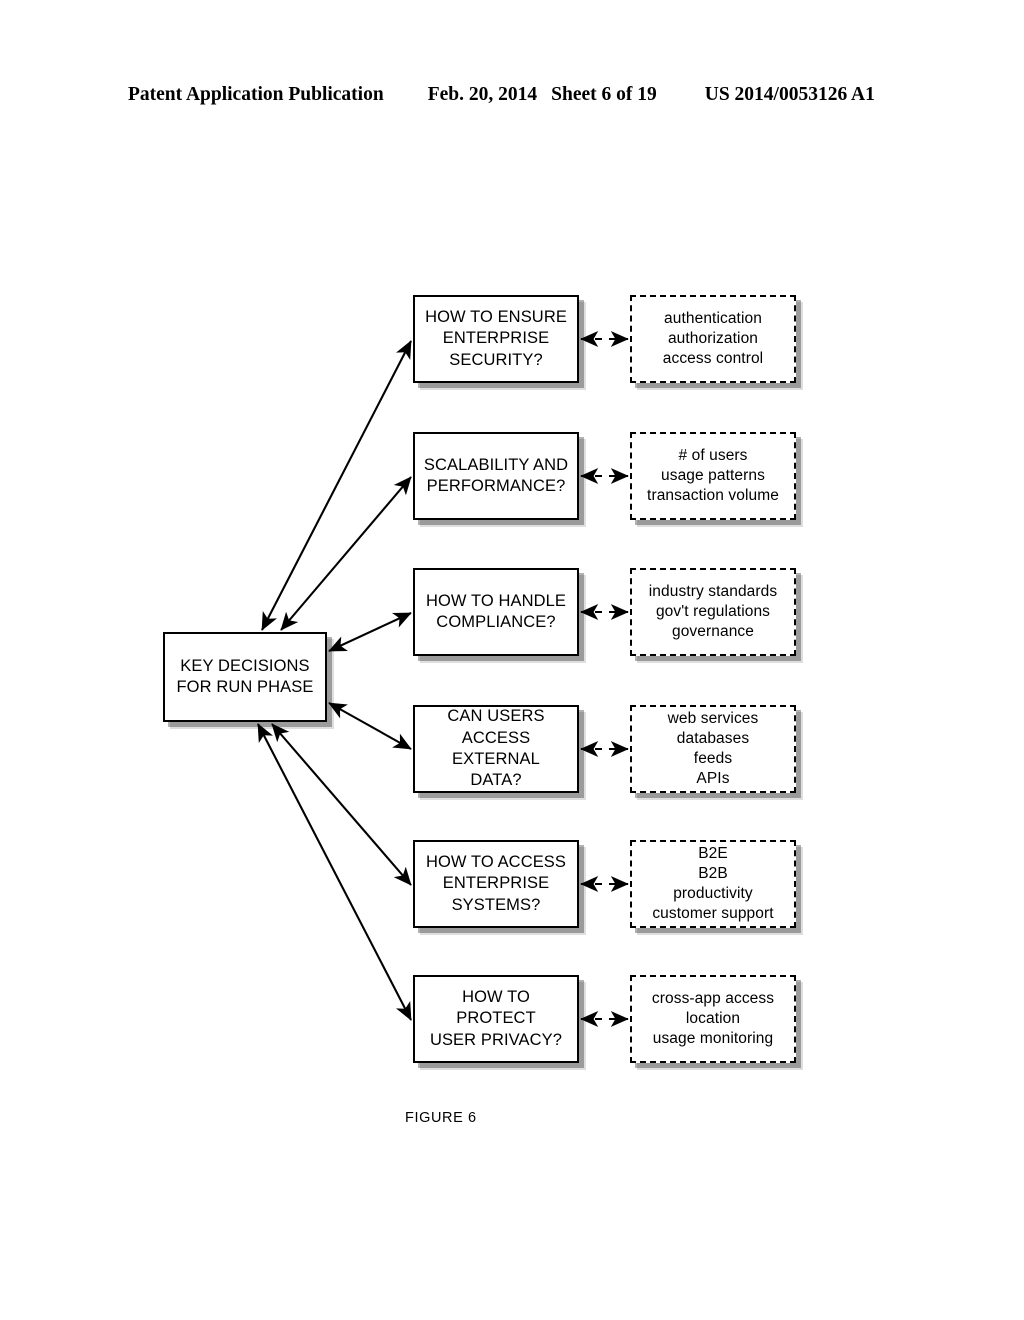 Image resolution: width=1024 pixels, height=1320 pixels. I want to click on node-label: HOW TO ENSURE ENTERPRISE SECURITY?, so click(496, 338).